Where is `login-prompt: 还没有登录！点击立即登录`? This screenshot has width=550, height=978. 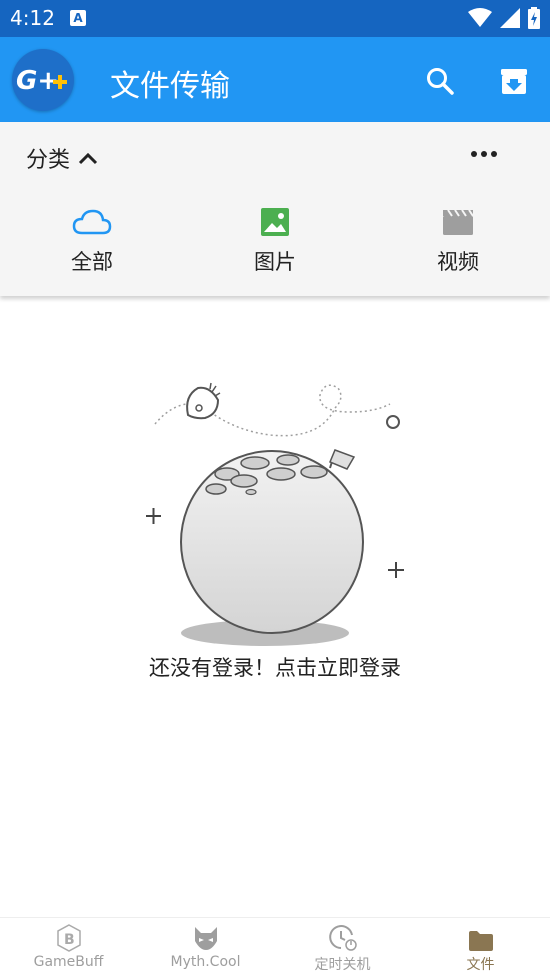
login-prompt: 还没有登录！点击立即登录 is located at coordinates (275, 667).